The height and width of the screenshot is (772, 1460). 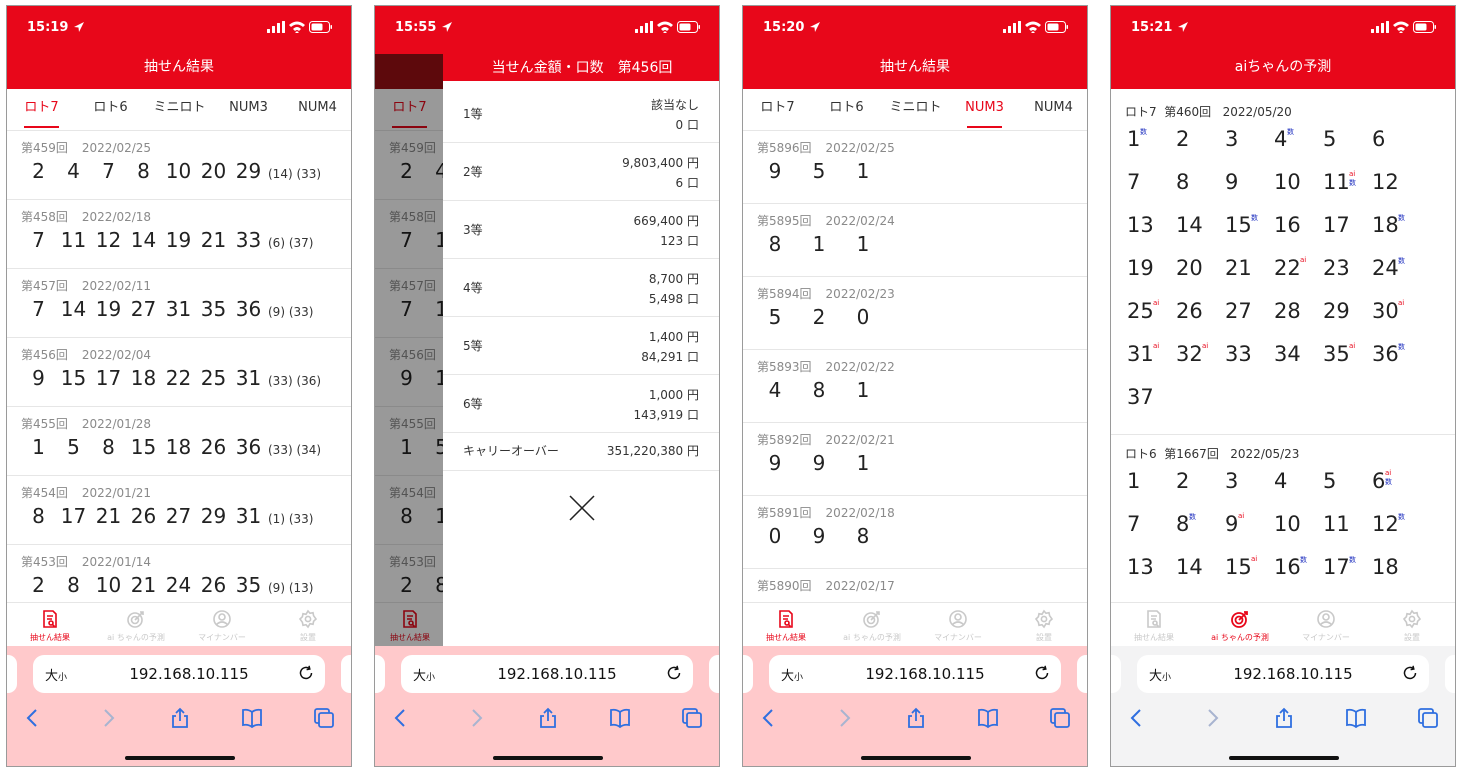 What do you see at coordinates (1390, 140) in the screenshot?
I see `prediction-number-cell: 6` at bounding box center [1390, 140].